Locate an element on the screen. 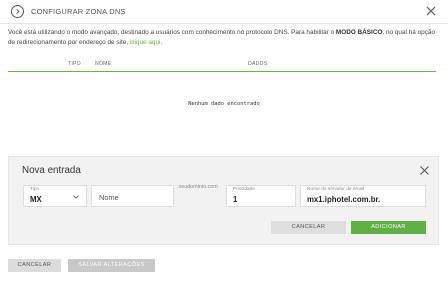  column-header-type: TIPO is located at coordinates (74, 64).